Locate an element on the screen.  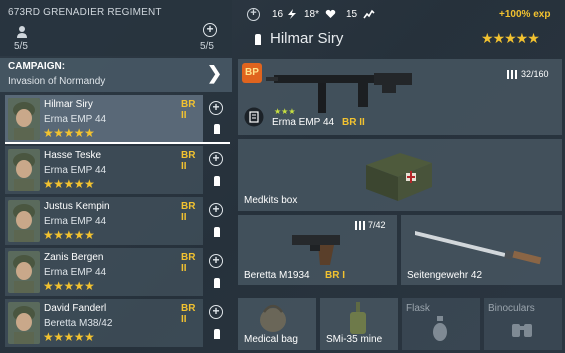
add-squad-plus-icon: + is located at coordinates (210, 30).